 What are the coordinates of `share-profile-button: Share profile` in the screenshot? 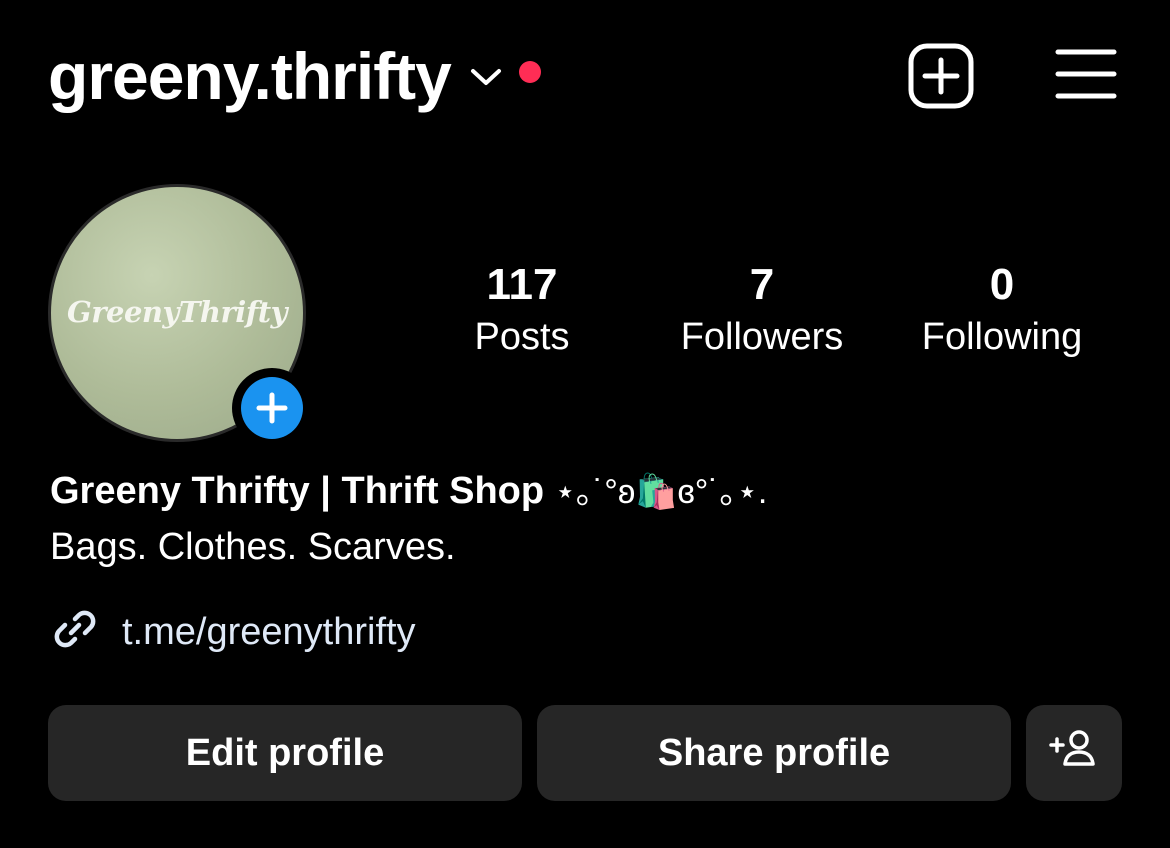 It's located at (774, 753).